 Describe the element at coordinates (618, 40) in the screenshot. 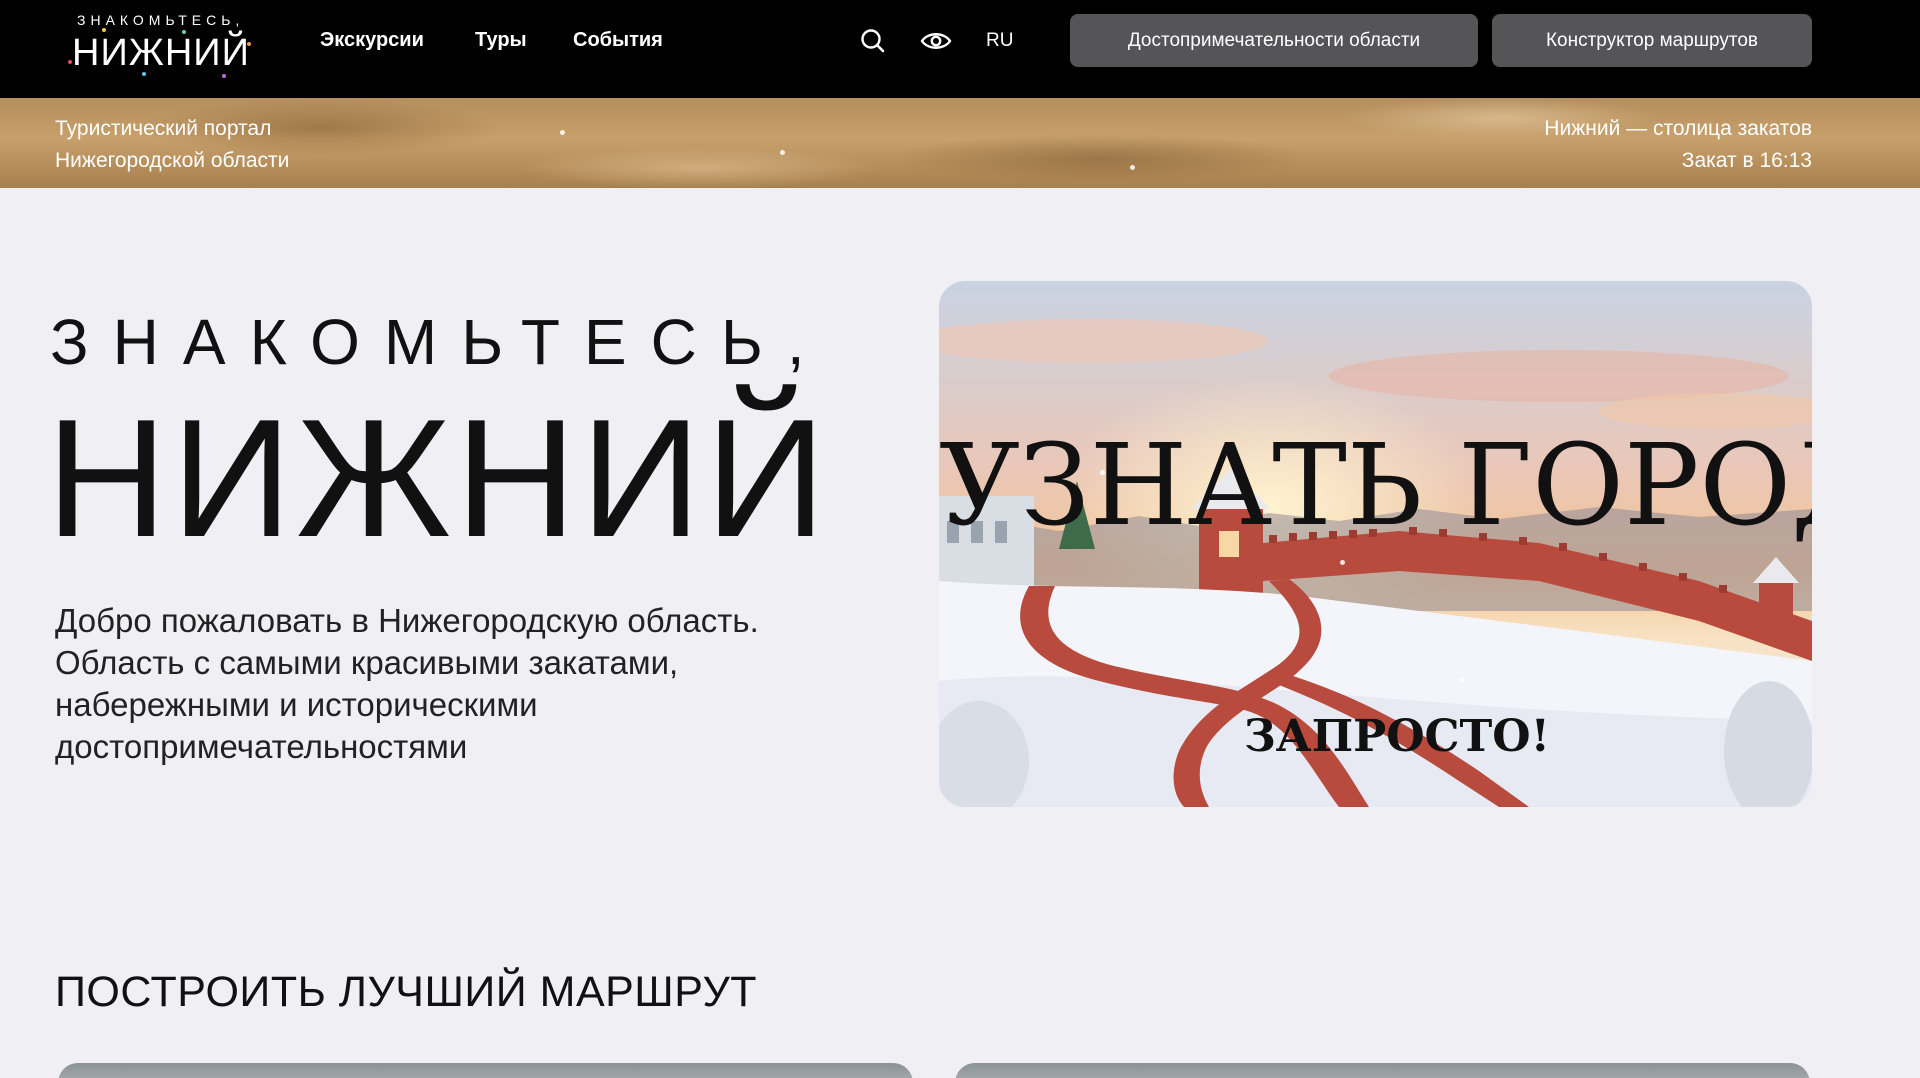

I see `nav-events: События` at that location.